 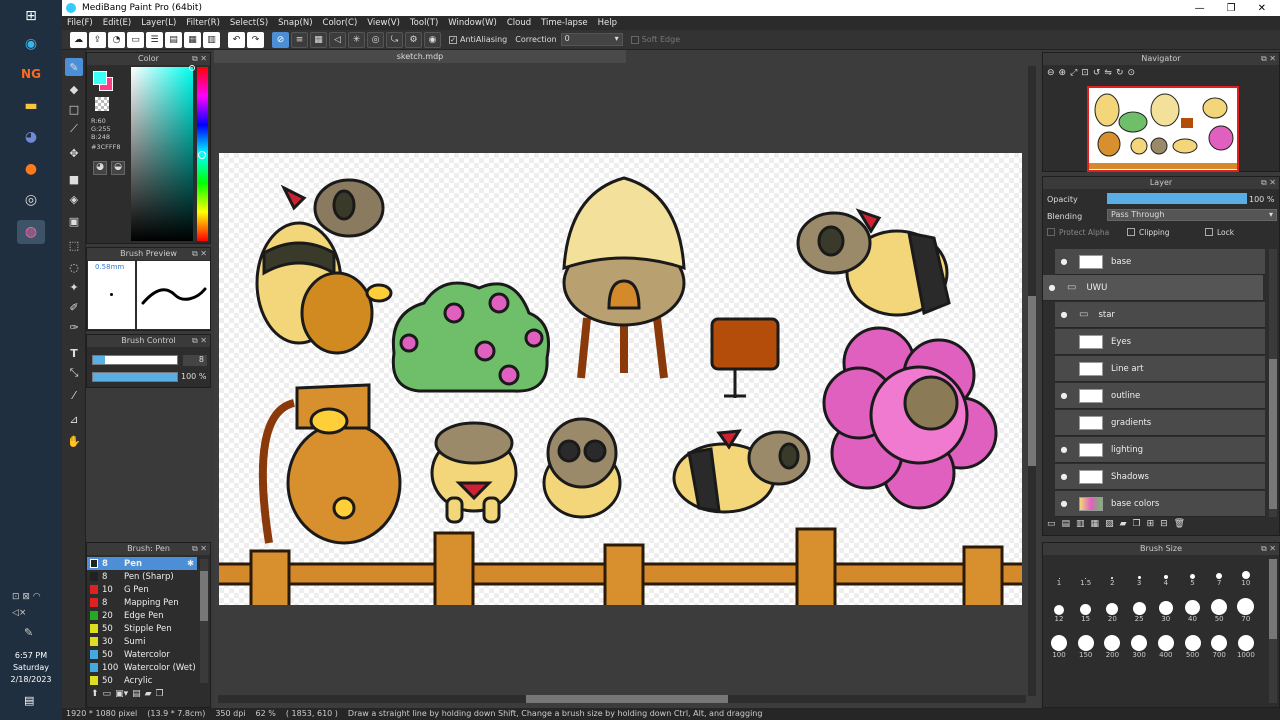 What do you see at coordinates (1273, 599) in the screenshot?
I see `brush-size-scroll-thumb` at bounding box center [1273, 599].